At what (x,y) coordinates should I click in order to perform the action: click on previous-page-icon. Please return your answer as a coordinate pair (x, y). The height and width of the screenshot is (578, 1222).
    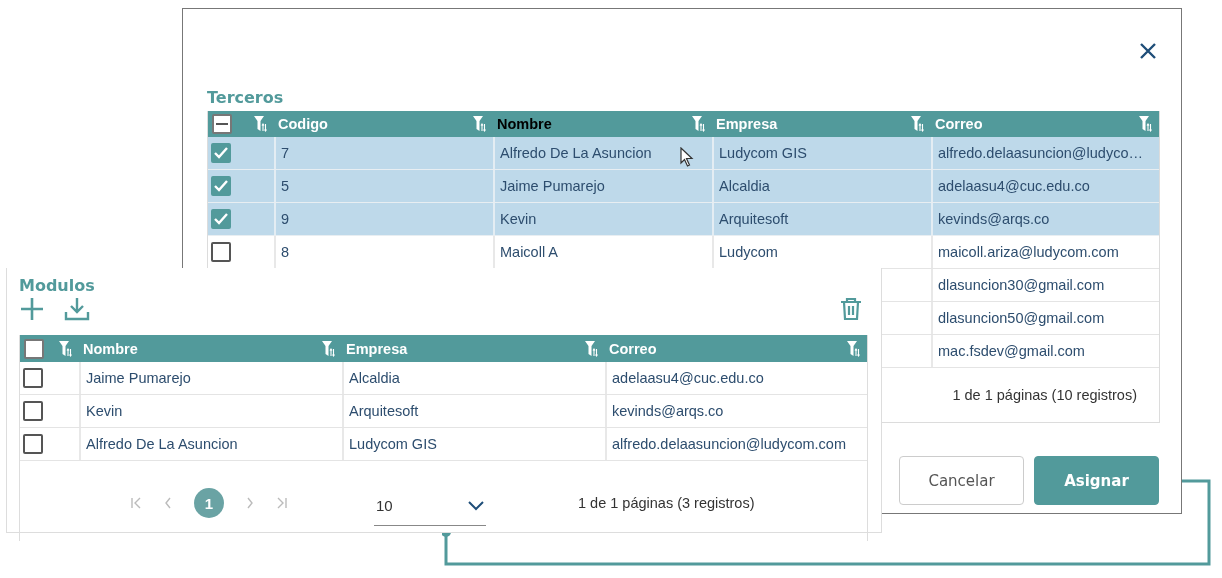
    Looking at the image, I should click on (168, 503).